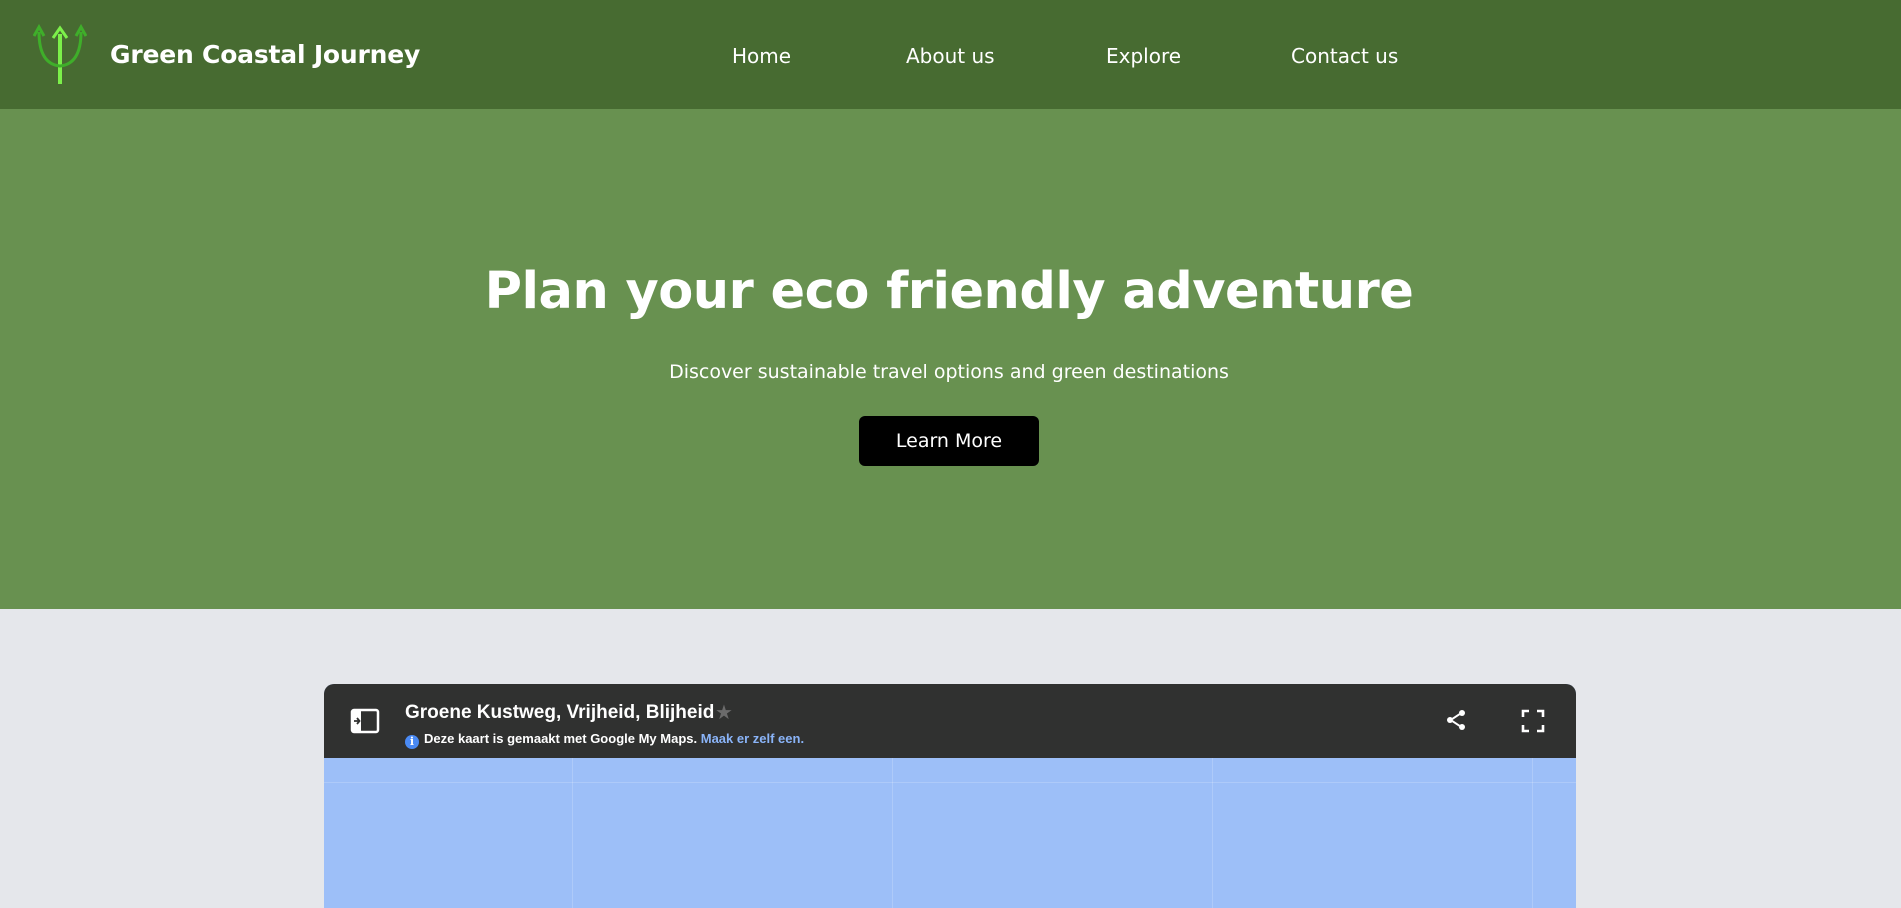 The height and width of the screenshot is (908, 1901). Describe the element at coordinates (365, 721) in the screenshot. I see `sidebar-toggle-icon` at that location.